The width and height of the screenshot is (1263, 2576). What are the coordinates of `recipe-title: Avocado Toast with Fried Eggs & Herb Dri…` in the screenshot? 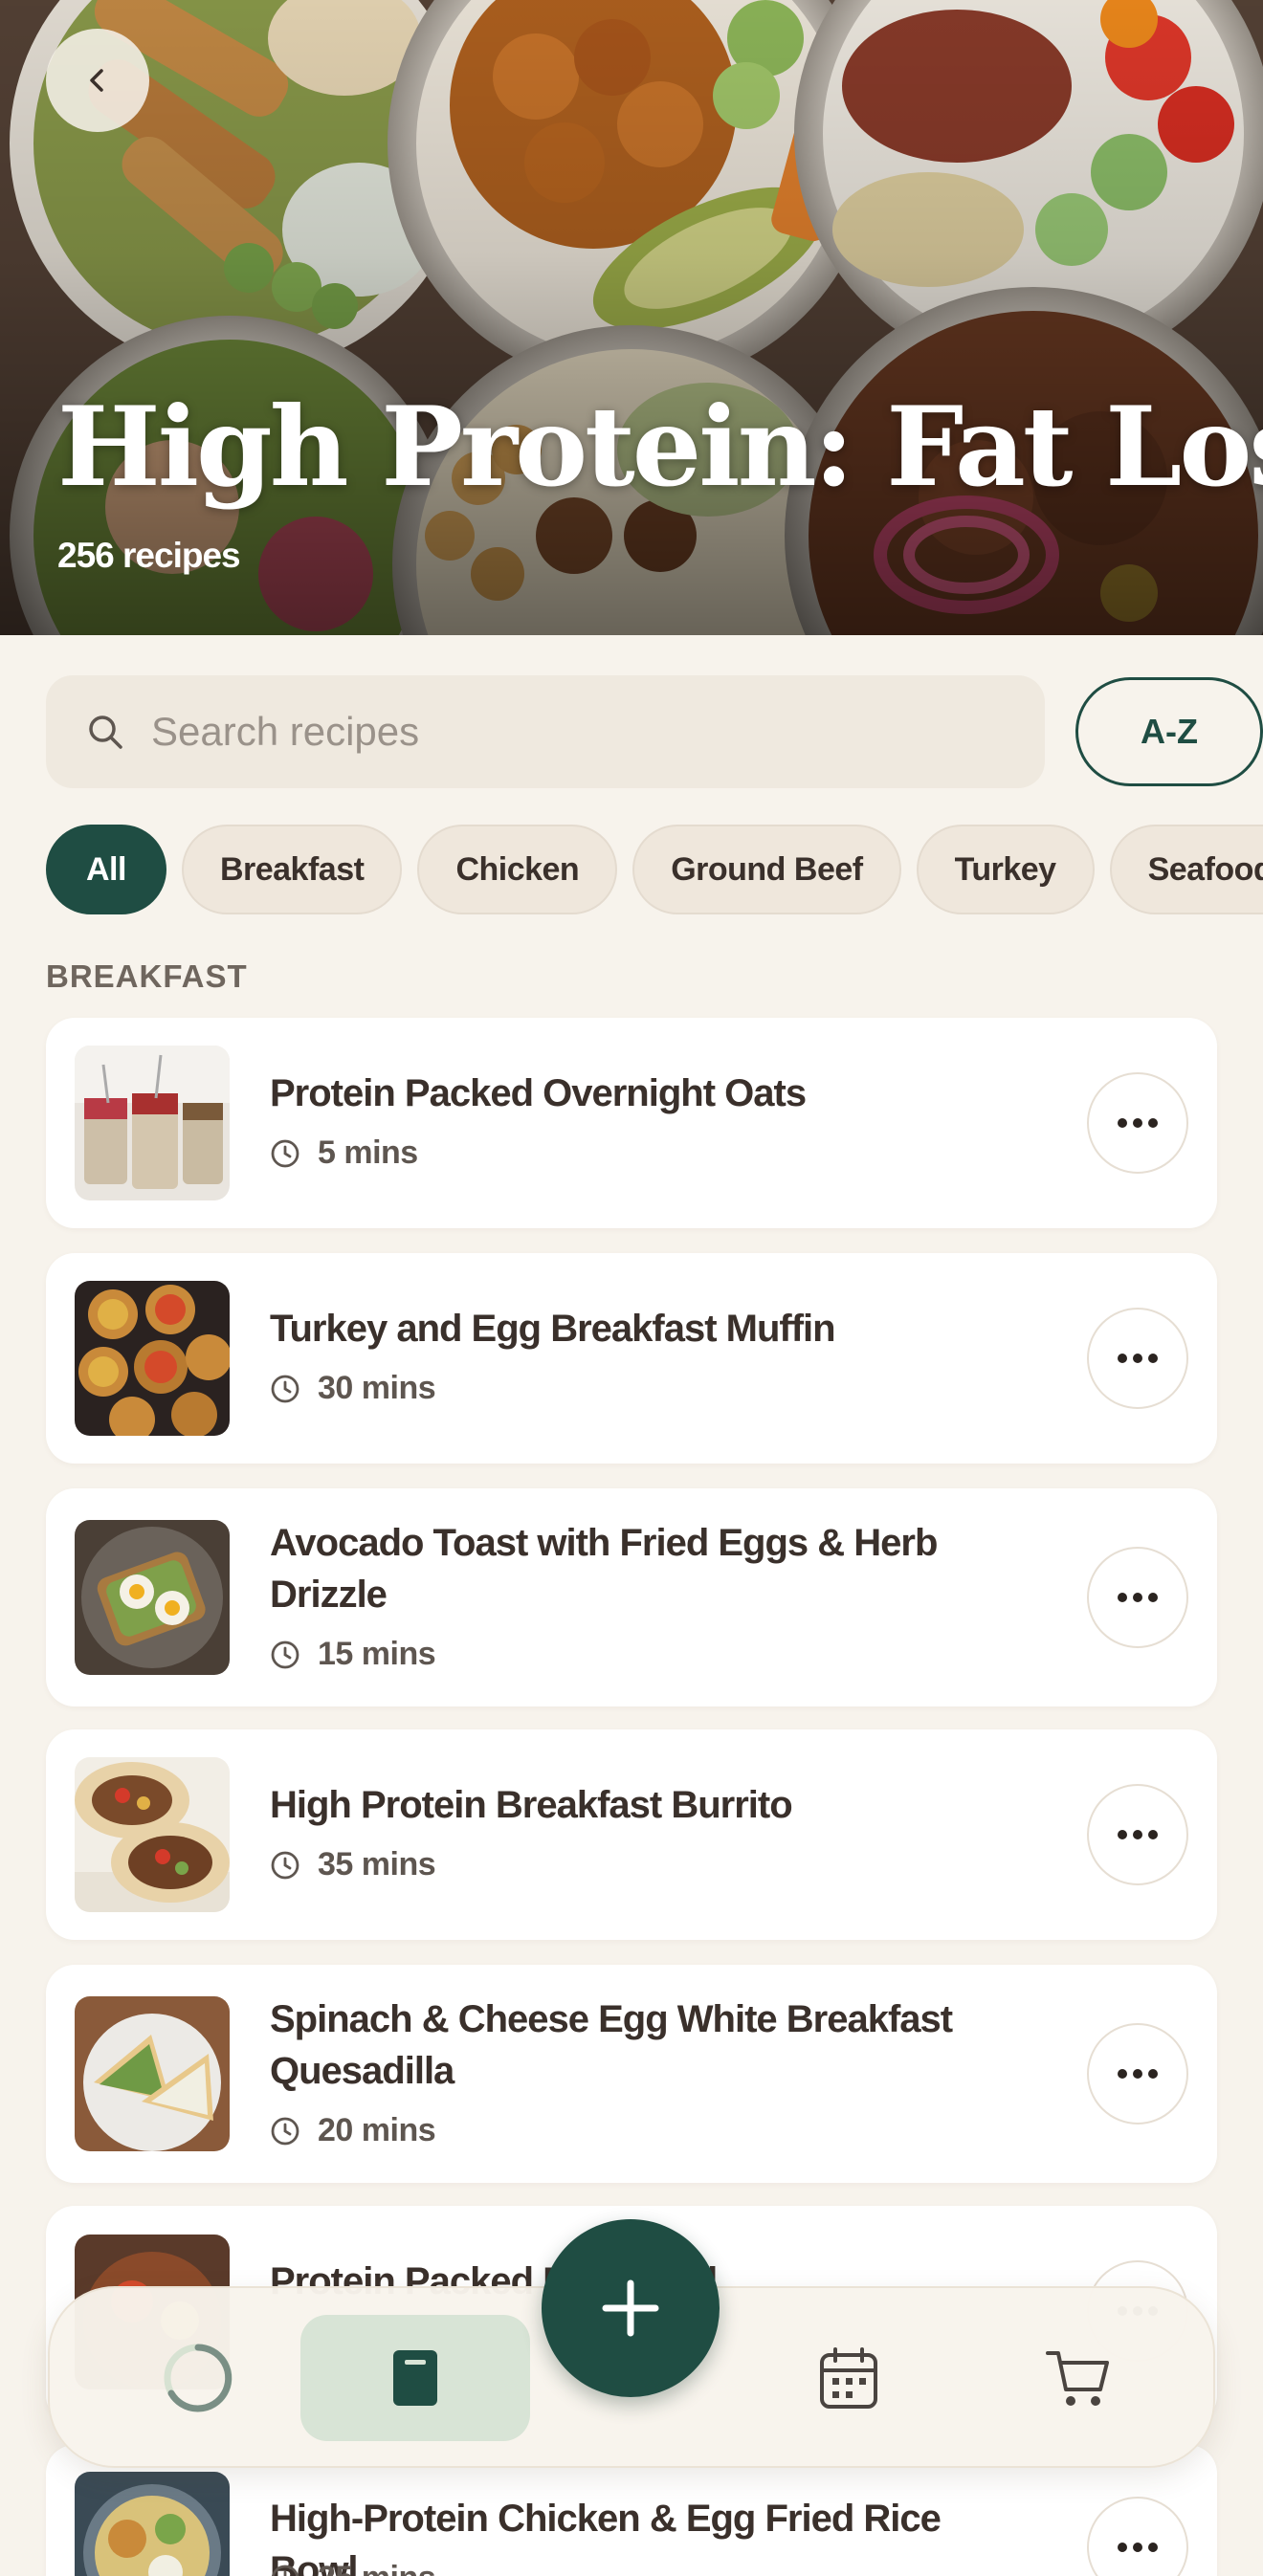 It's located at (604, 1569).